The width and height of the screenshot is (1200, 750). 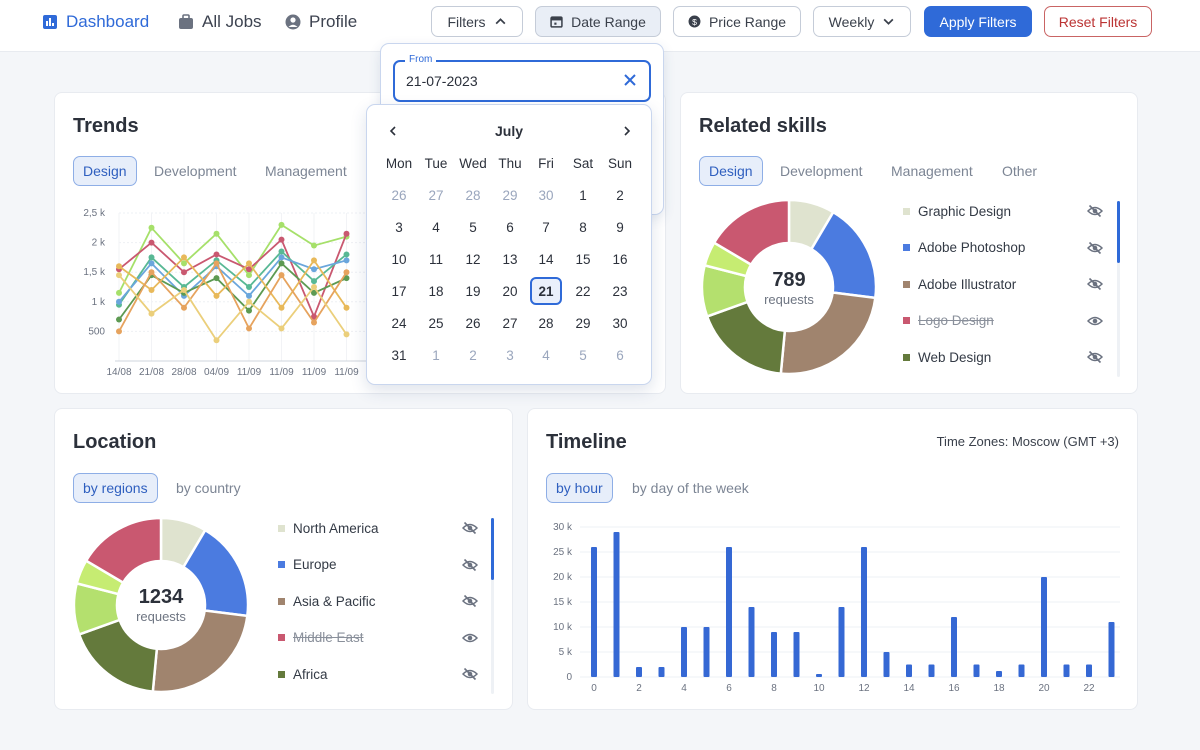 I want to click on nav-dashboard: Dashboard, so click(x=95, y=22).